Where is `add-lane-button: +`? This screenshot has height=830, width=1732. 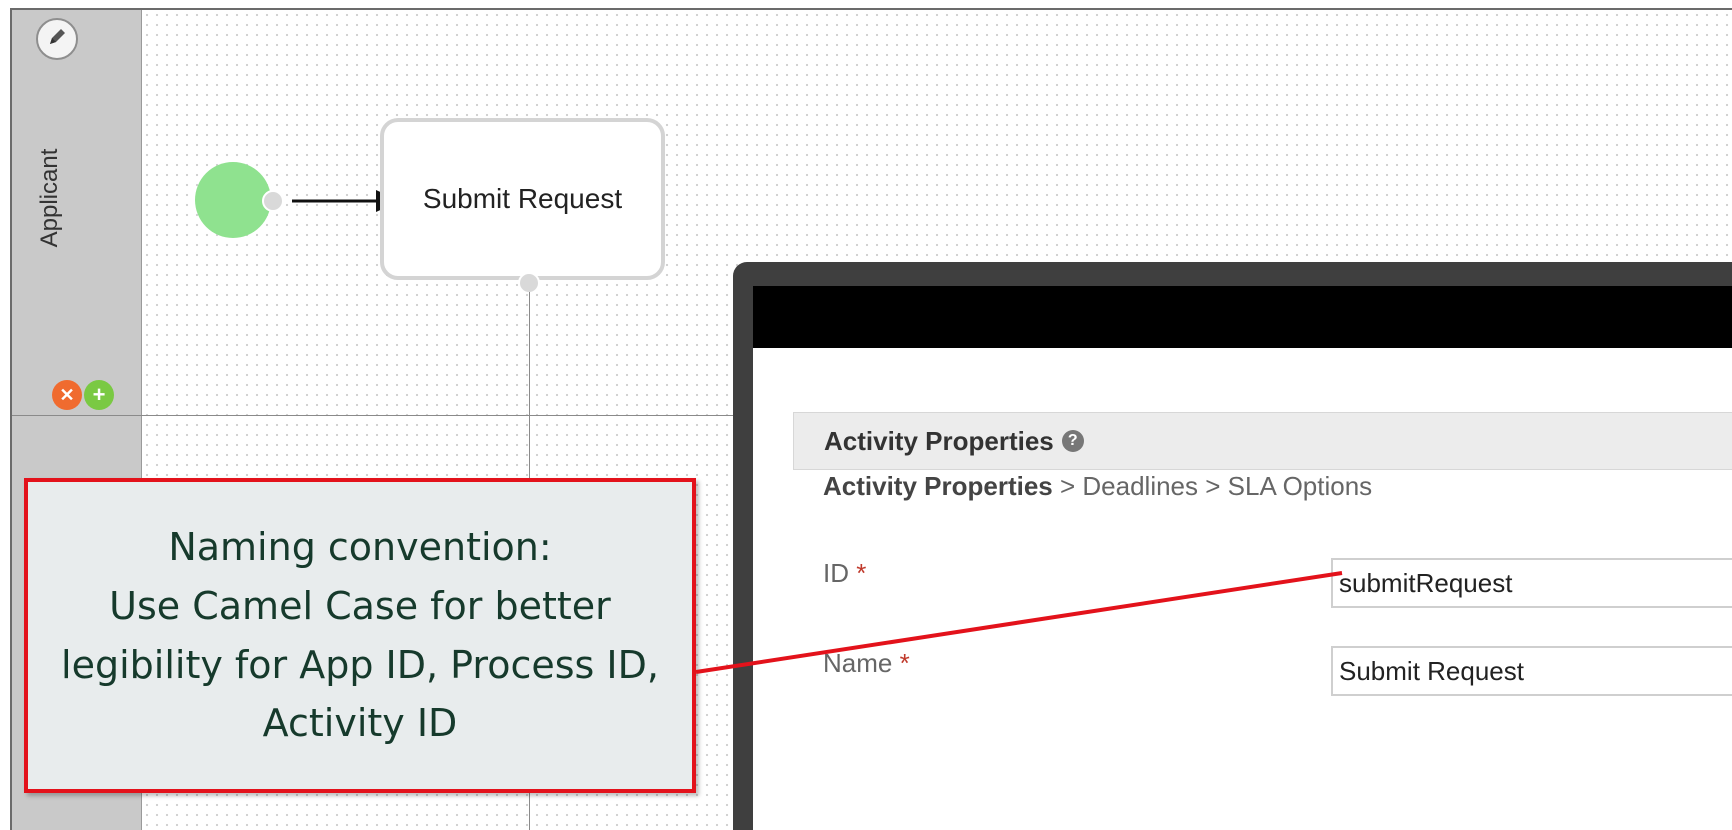
add-lane-button: + is located at coordinates (99, 395).